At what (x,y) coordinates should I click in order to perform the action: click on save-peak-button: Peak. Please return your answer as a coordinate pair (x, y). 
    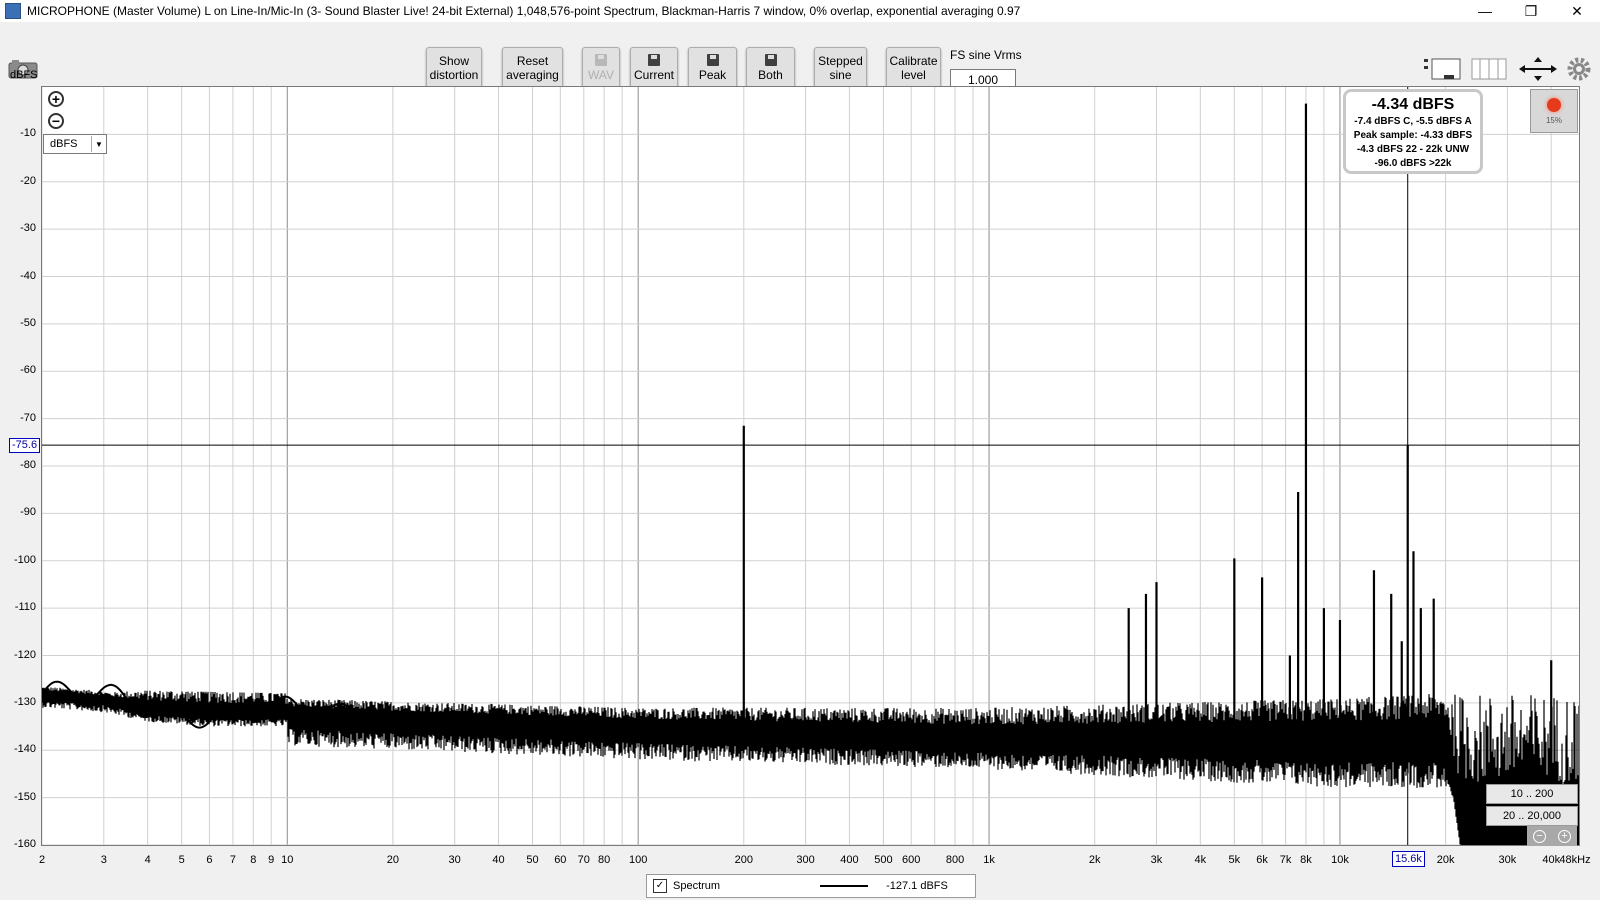
    Looking at the image, I should click on (712, 68).